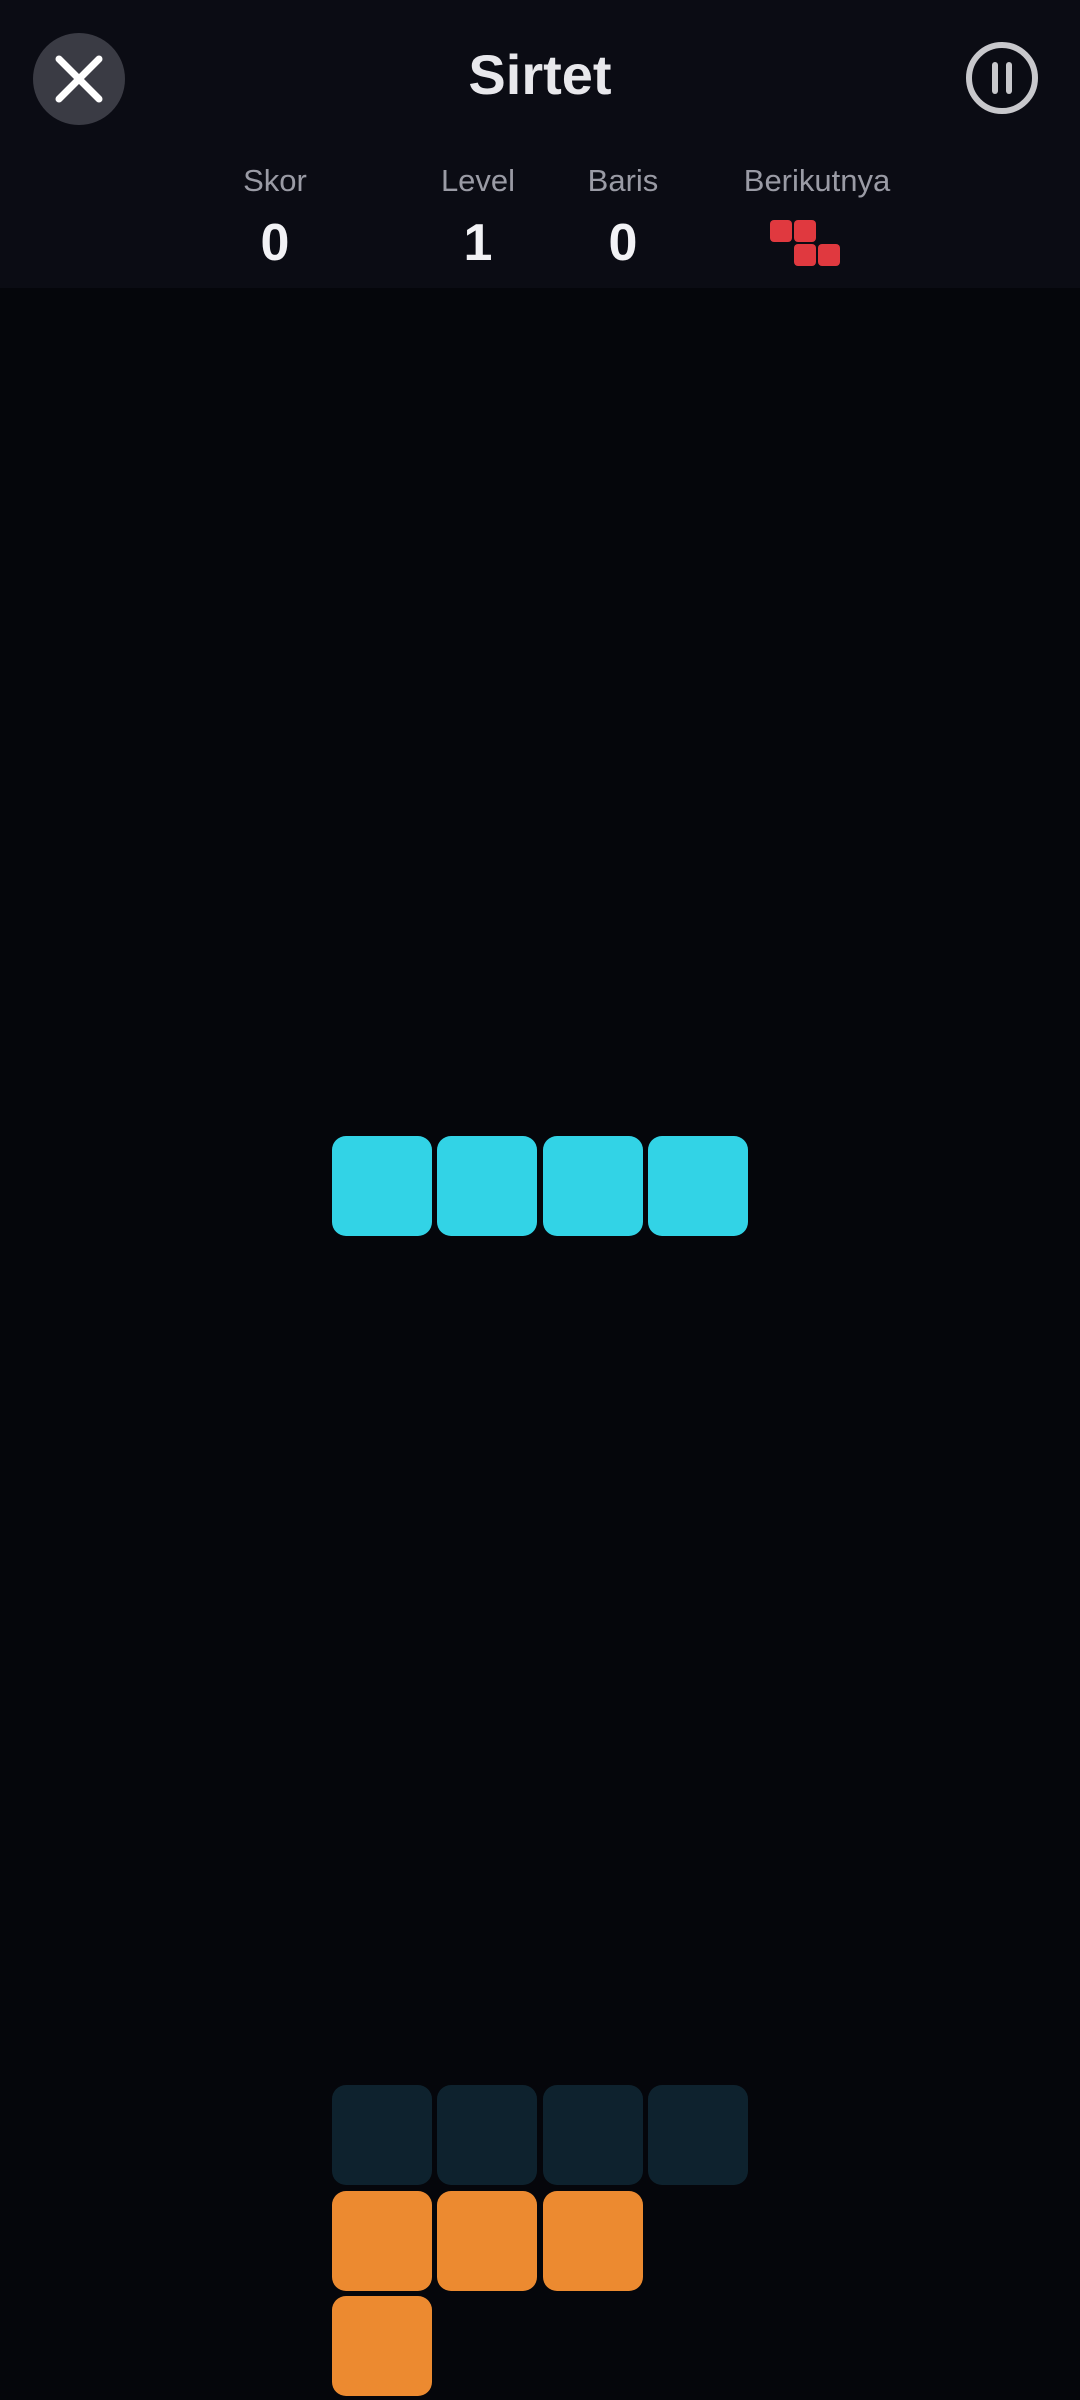 Image resolution: width=1080 pixels, height=2400 pixels. I want to click on next-piece-preview, so click(805, 243).